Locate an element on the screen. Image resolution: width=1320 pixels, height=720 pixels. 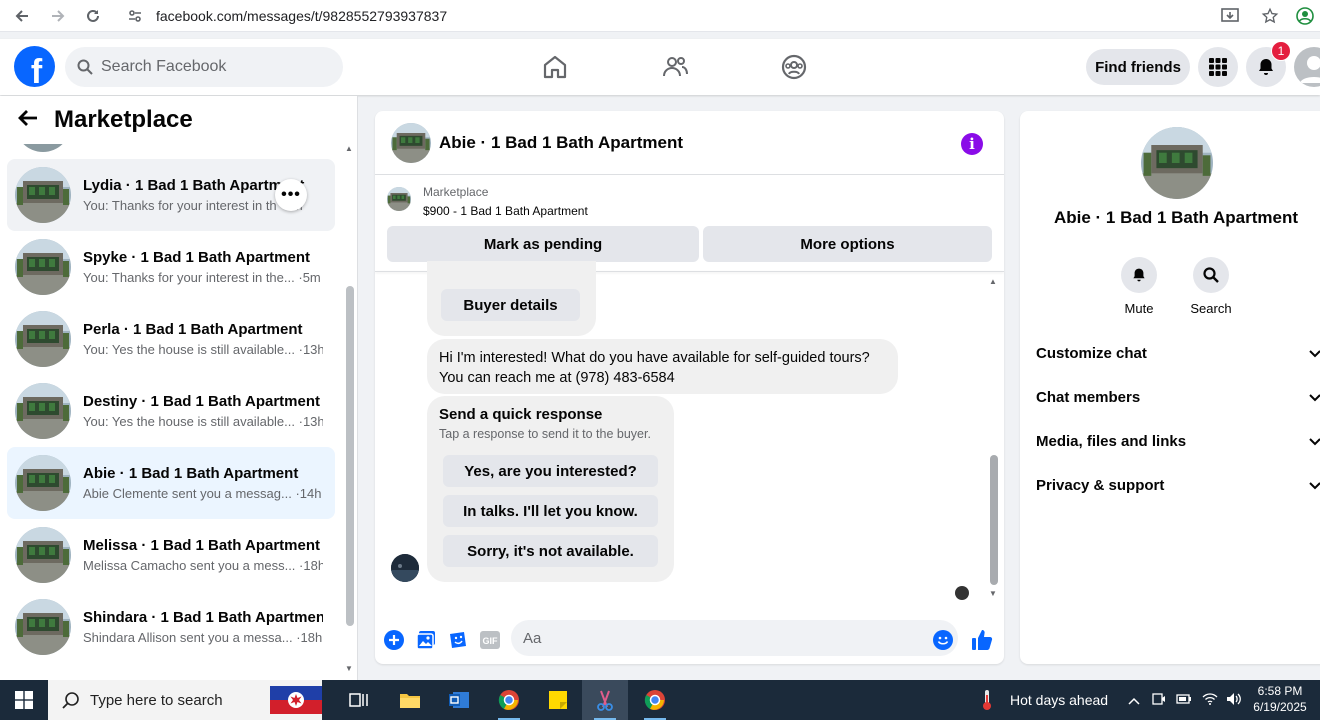
windows-start-icon is located at coordinates (24, 700).